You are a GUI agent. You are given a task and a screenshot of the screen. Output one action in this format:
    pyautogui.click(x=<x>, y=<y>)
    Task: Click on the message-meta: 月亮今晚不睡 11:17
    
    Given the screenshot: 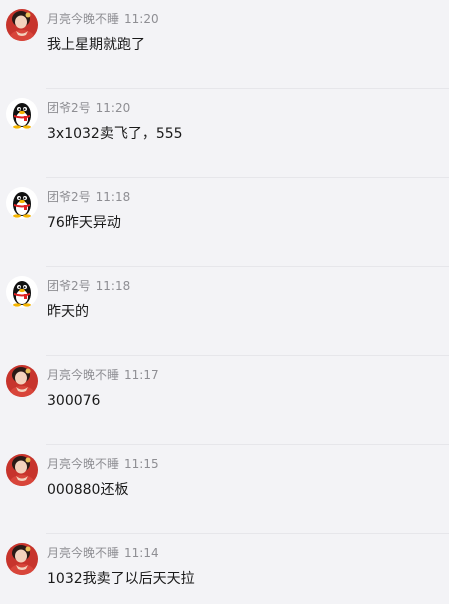 What is the action you would take?
    pyautogui.click(x=103, y=375)
    